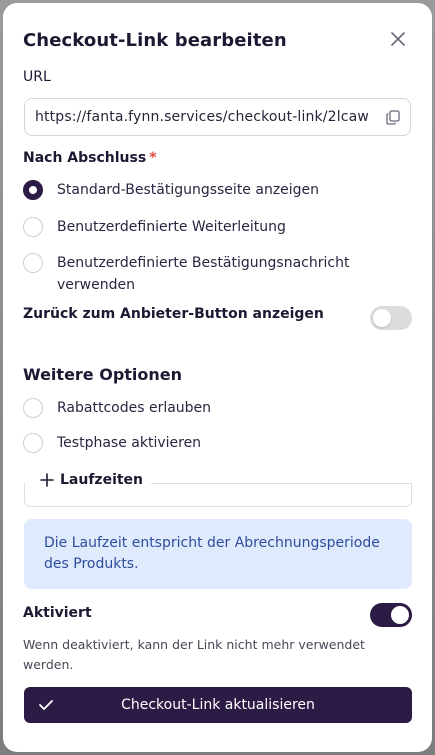 This screenshot has height=755, width=435. What do you see at coordinates (33, 408) in the screenshot?
I see `checkbox-discount-codes` at bounding box center [33, 408].